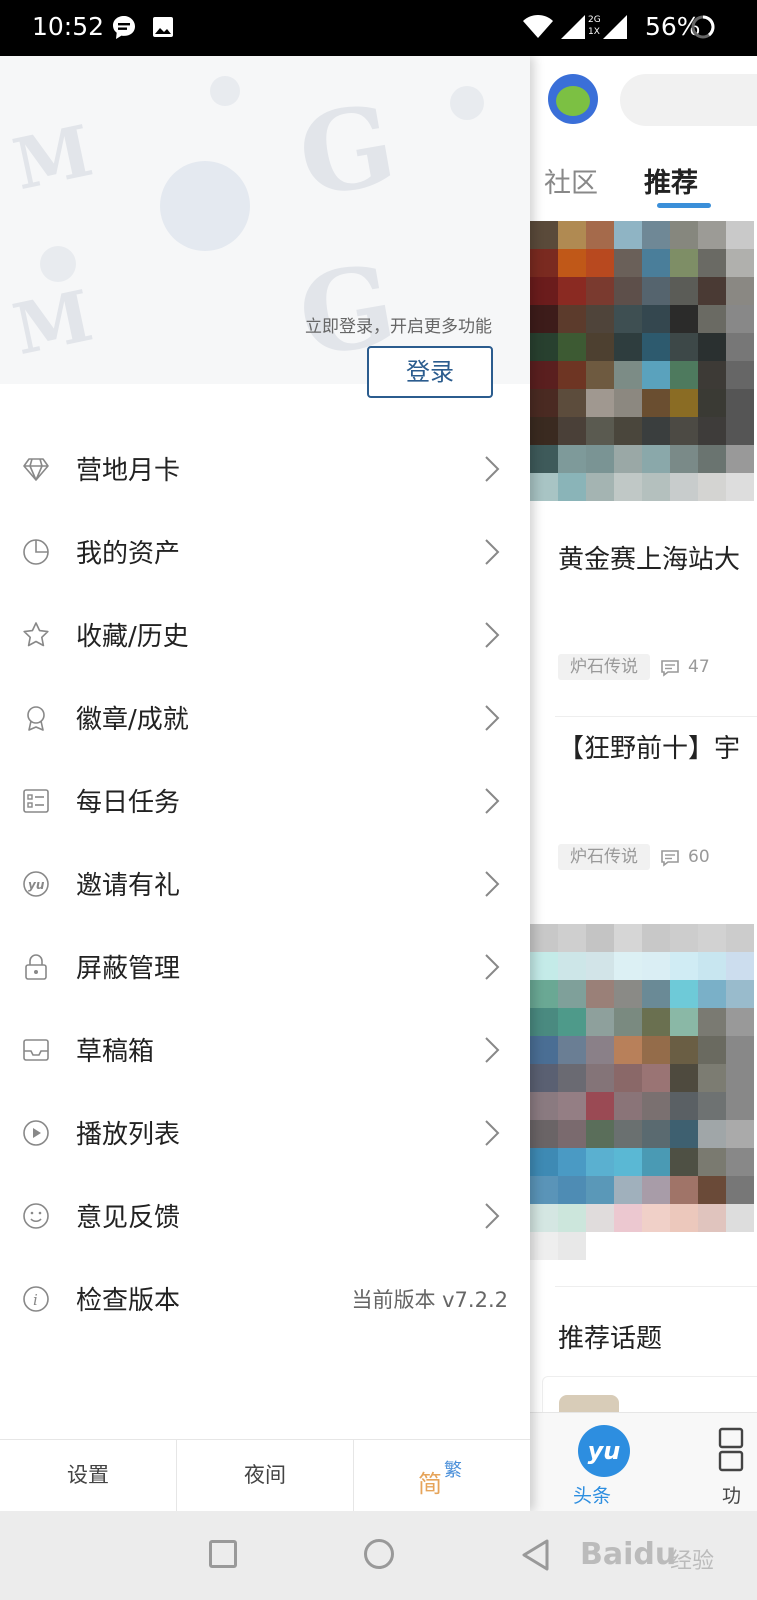 The image size is (757, 1600). I want to click on menu-label: 播放列表, so click(128, 1135).